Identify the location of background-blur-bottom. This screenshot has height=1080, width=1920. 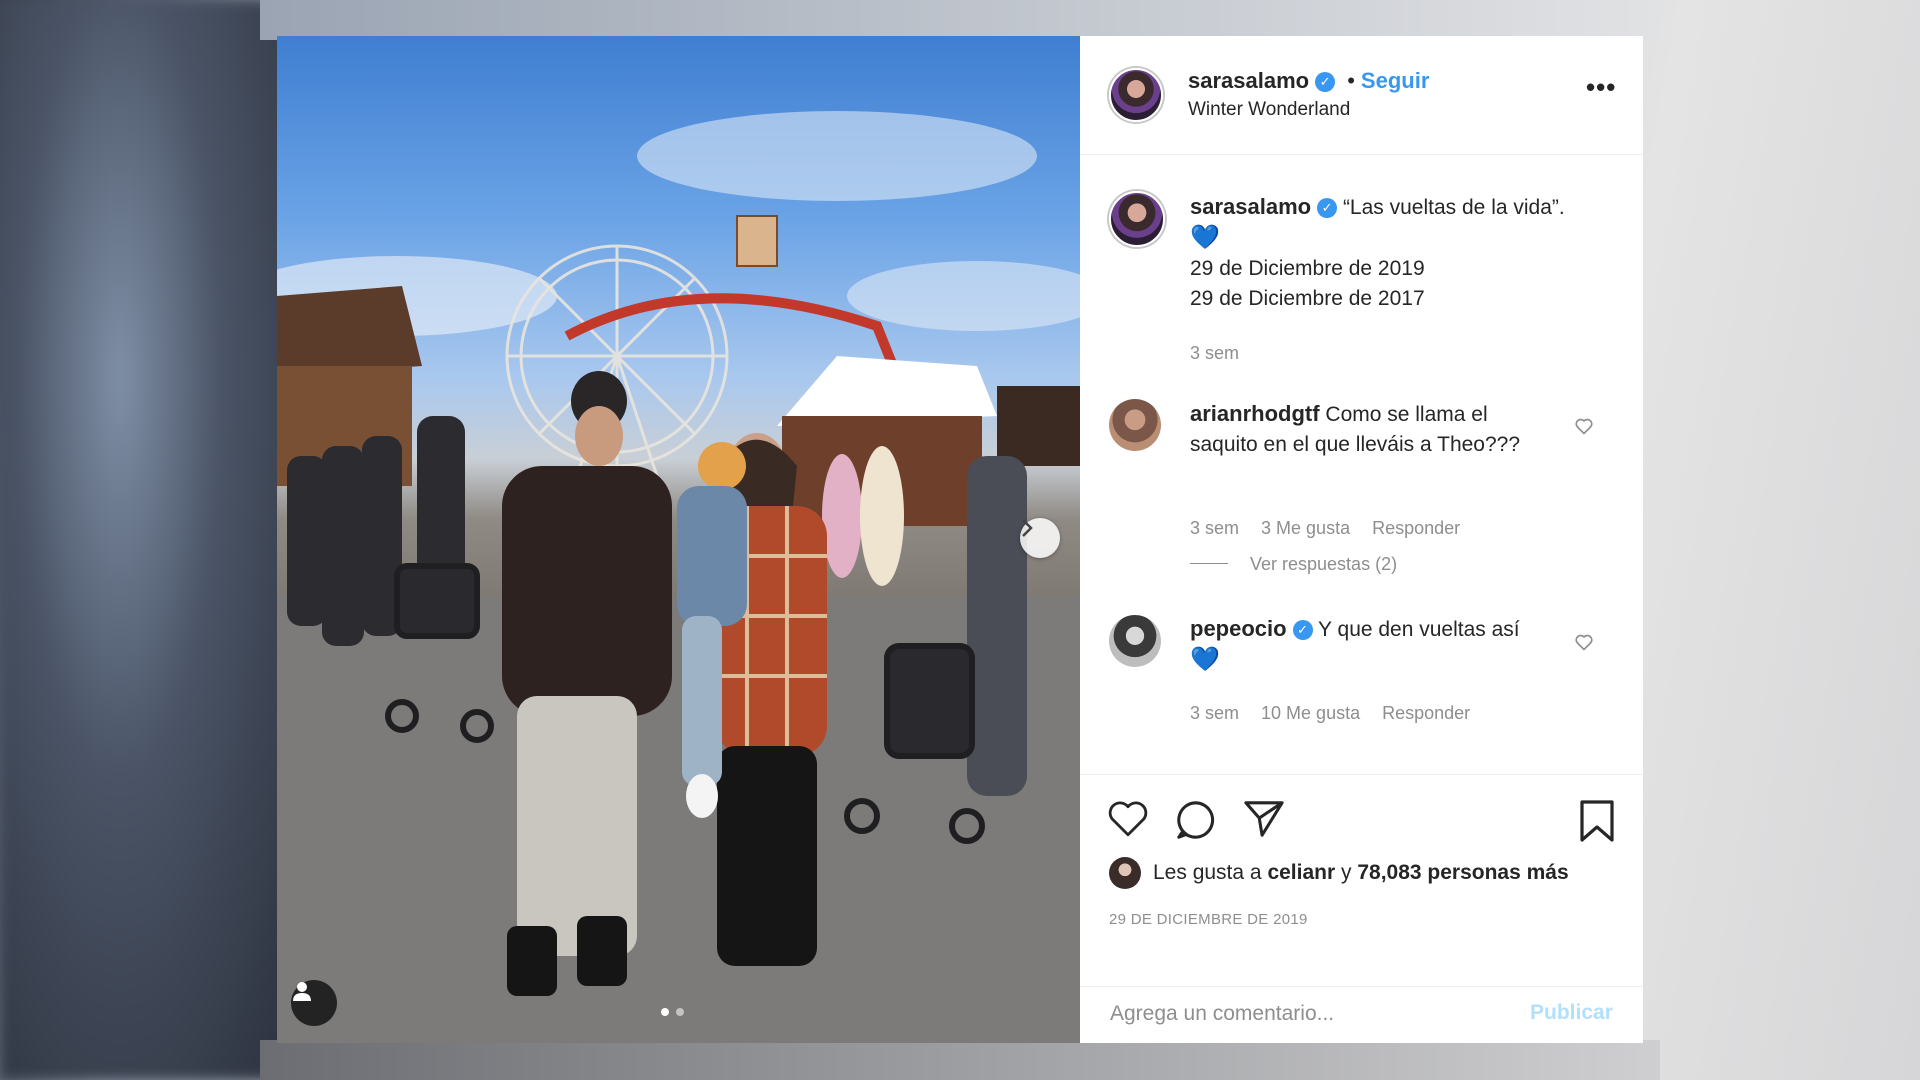
(960, 1060).